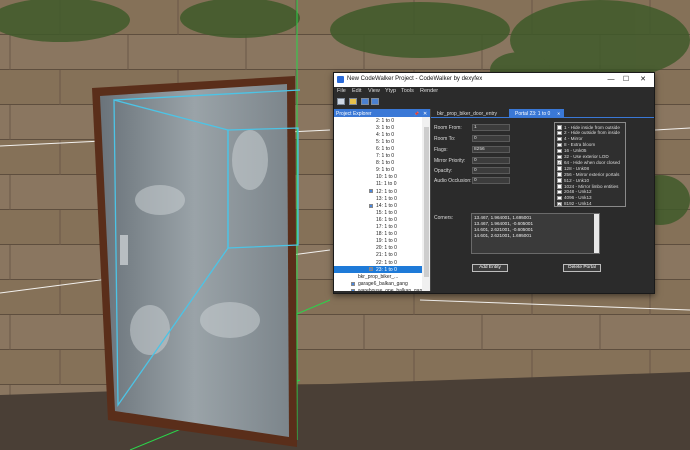 The width and height of the screenshot is (690, 450). Describe the element at coordinates (444, 218) in the screenshot. I see `corners-label: Corners:` at that location.